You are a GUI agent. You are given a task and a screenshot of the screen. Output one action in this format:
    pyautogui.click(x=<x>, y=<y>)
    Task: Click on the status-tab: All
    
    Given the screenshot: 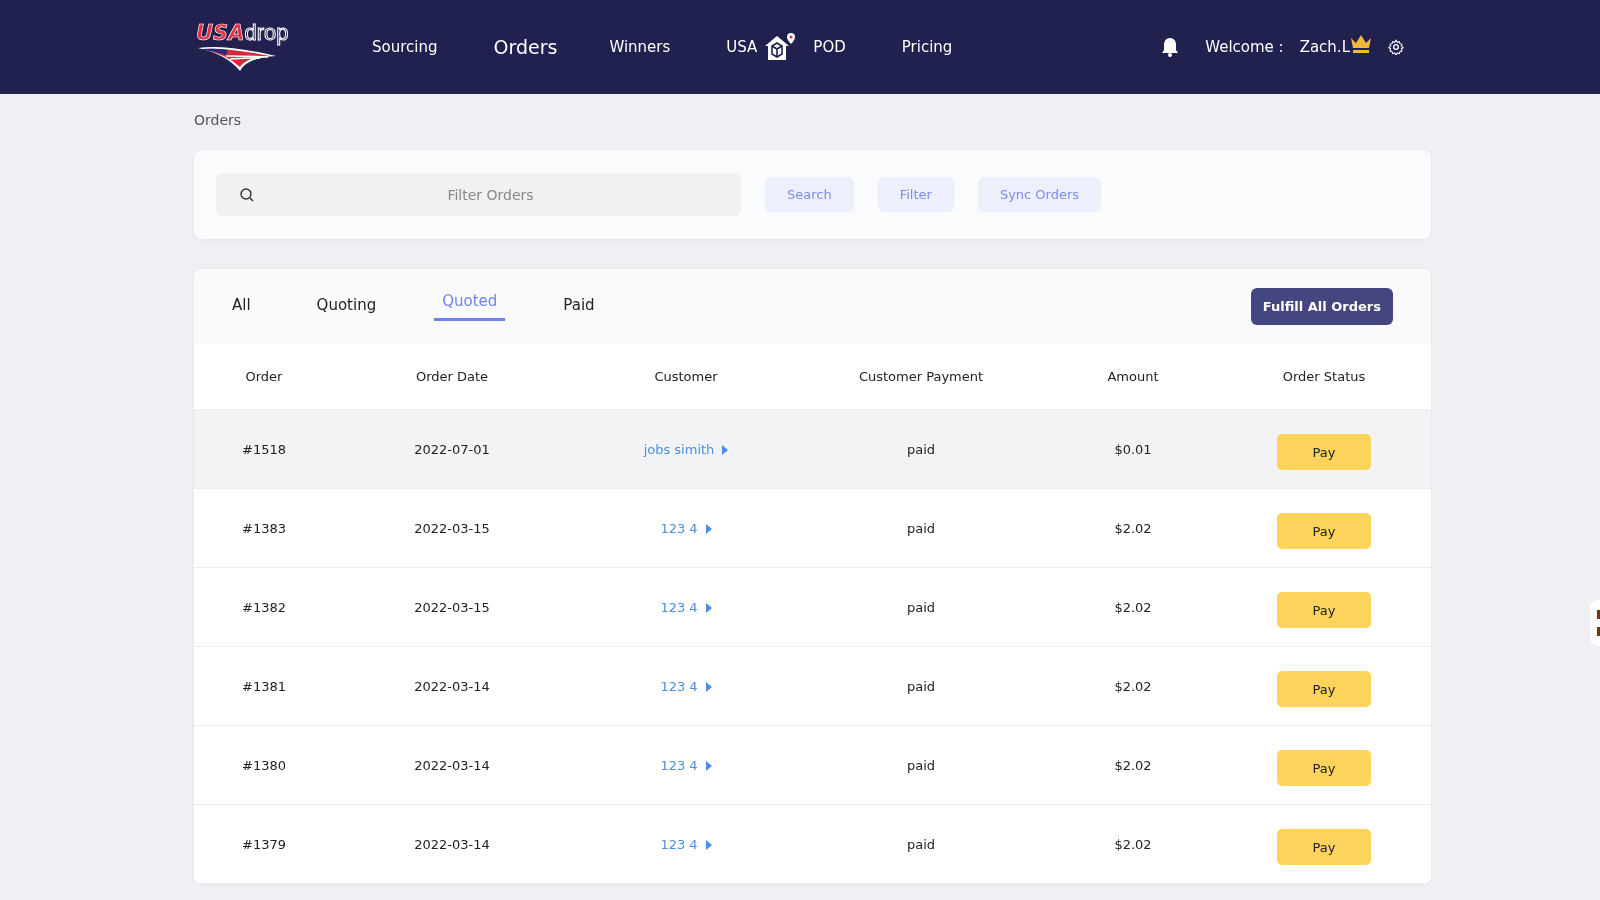 What is the action you would take?
    pyautogui.click(x=241, y=306)
    